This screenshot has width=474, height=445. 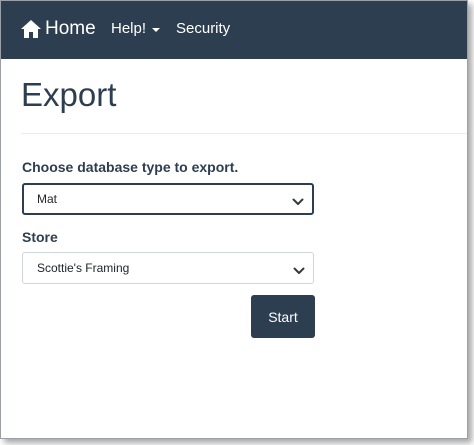 What do you see at coordinates (168, 268) in the screenshot?
I see `store-select: Scottie's Framing` at bounding box center [168, 268].